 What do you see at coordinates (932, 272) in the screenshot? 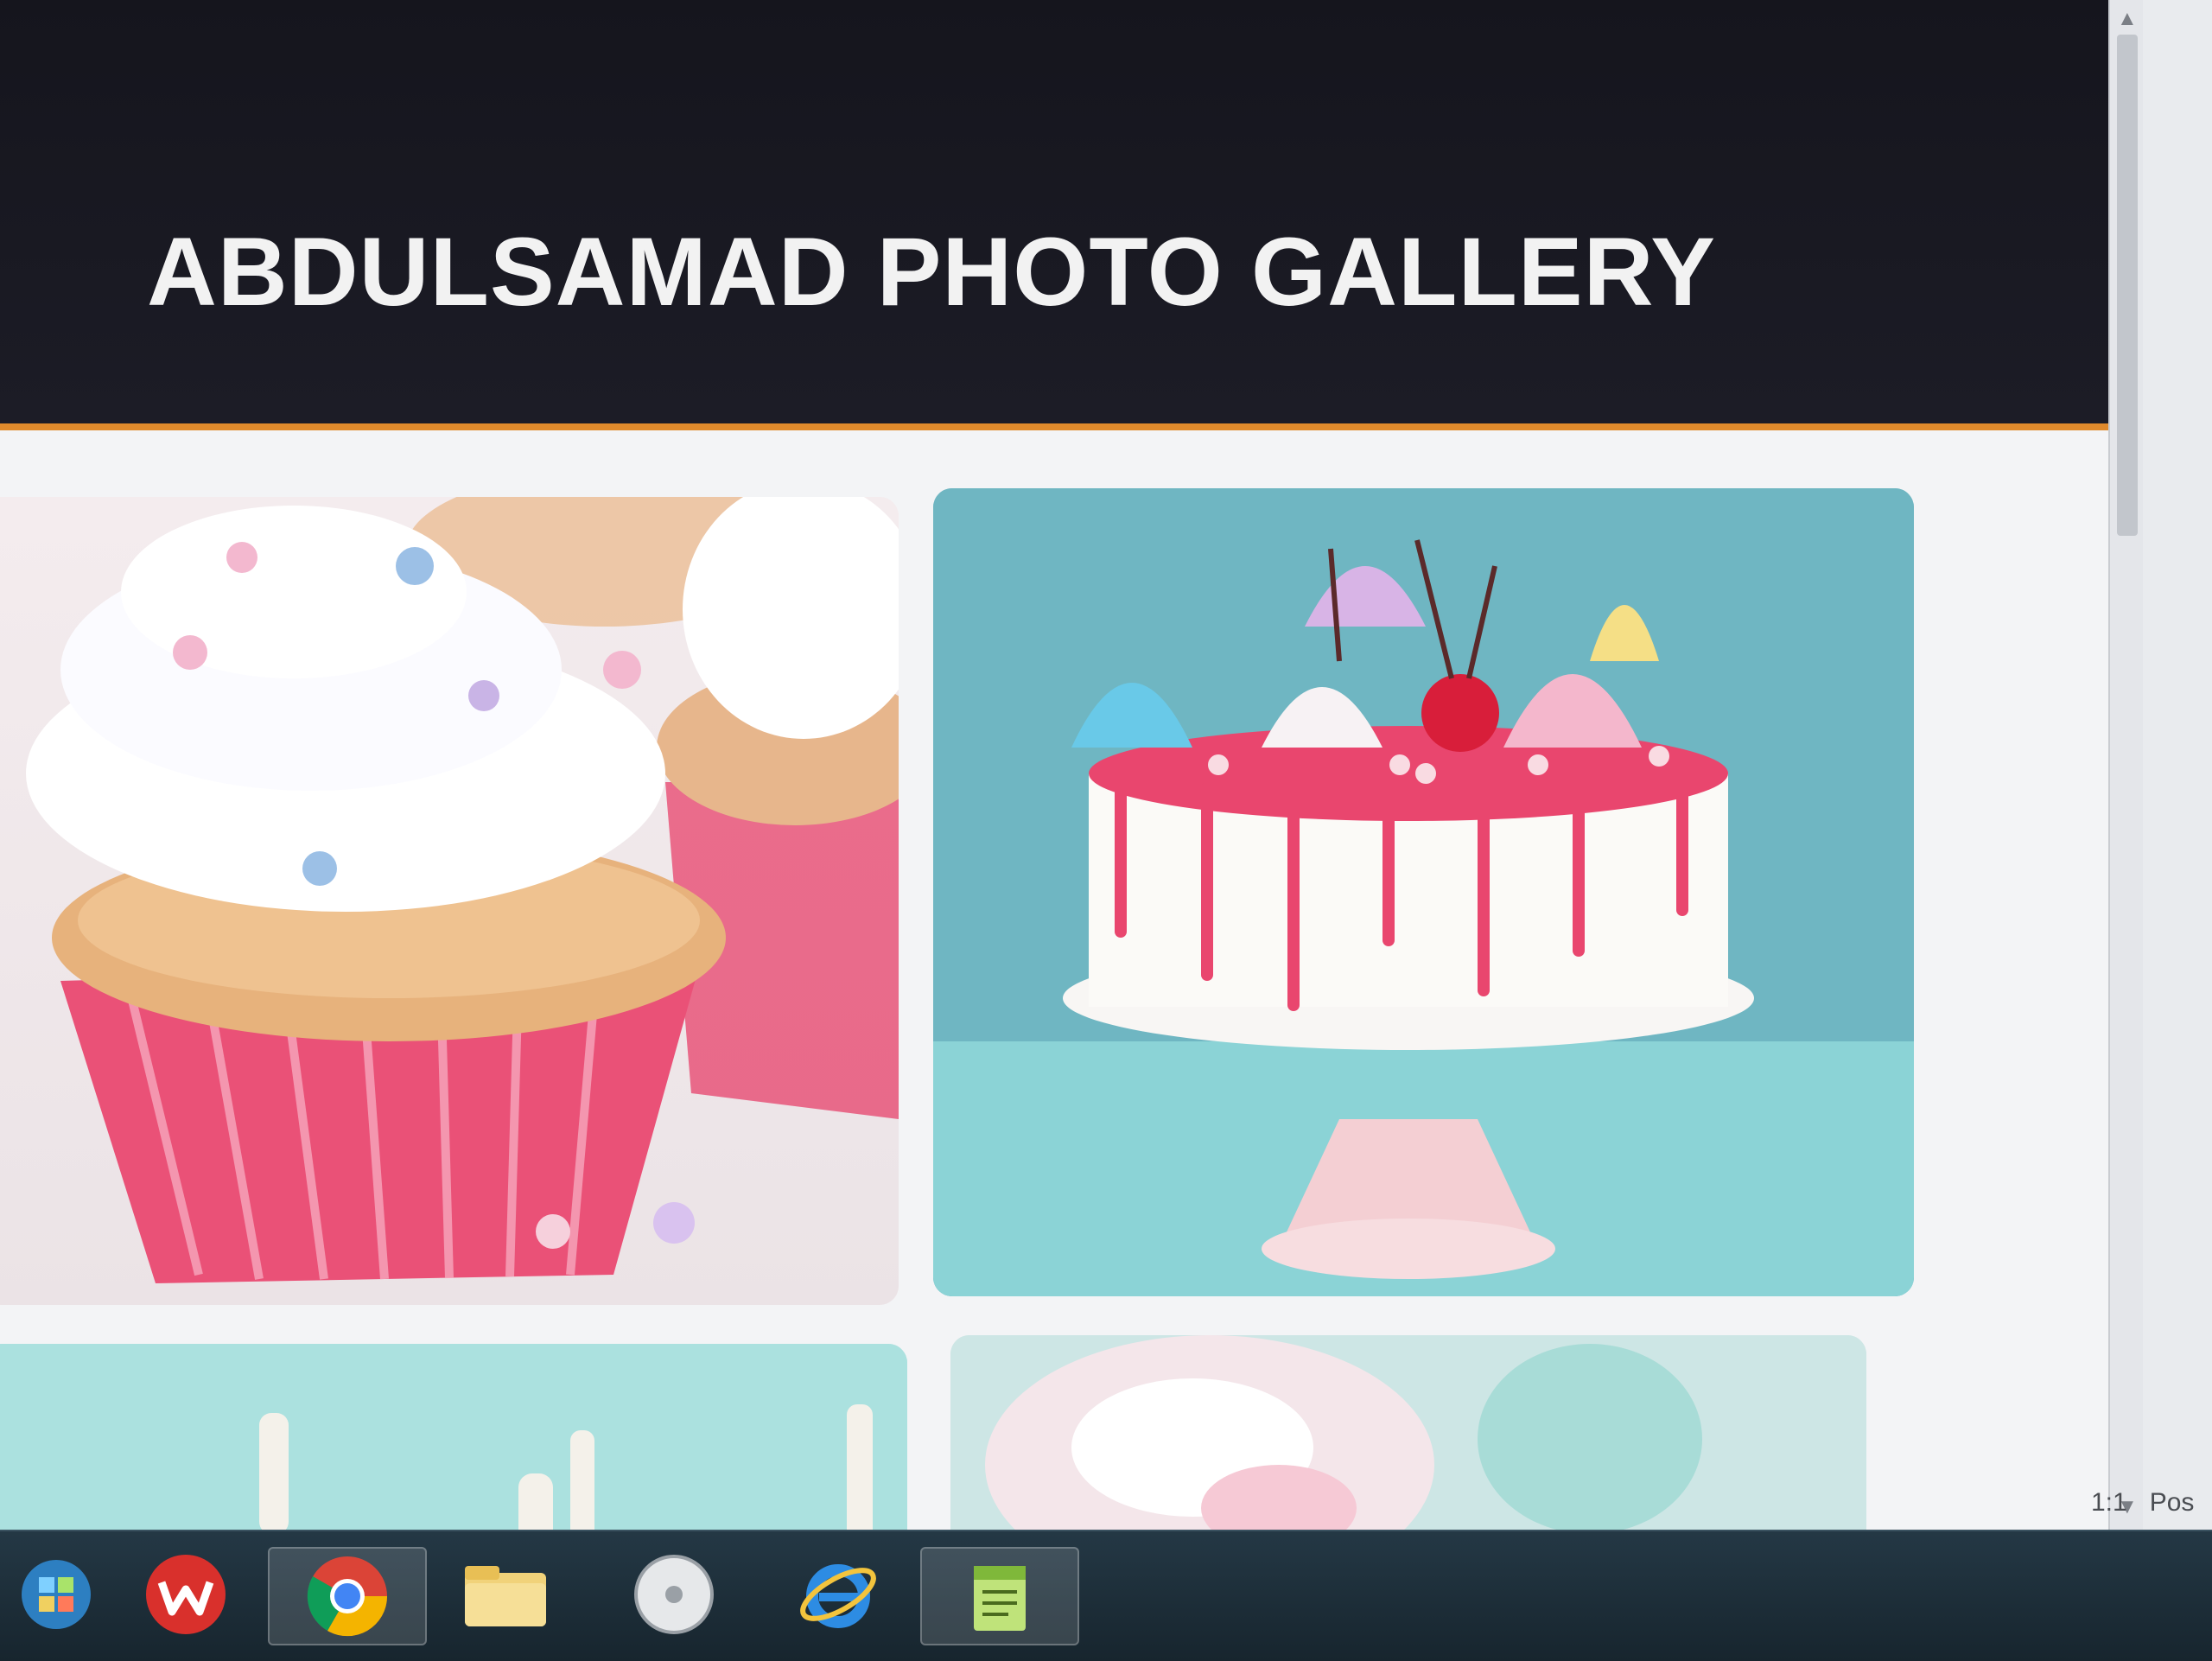
I see `page-title: ABDULSAMAD PHOTO GALLERY` at bounding box center [932, 272].